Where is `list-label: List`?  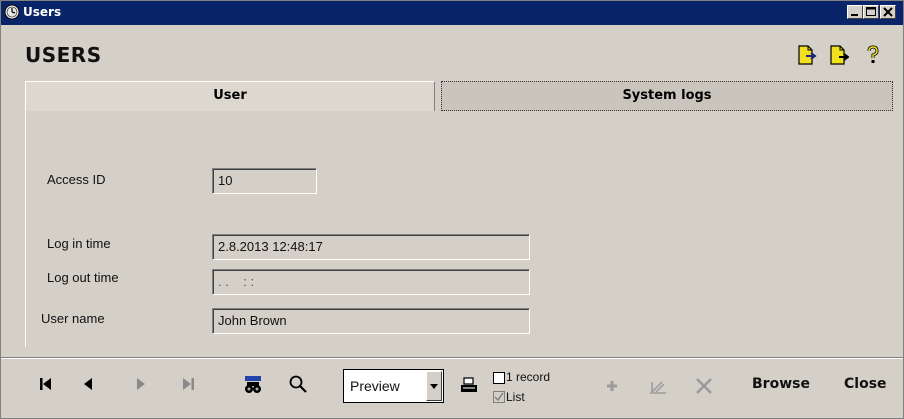
list-label: List is located at coordinates (515, 397).